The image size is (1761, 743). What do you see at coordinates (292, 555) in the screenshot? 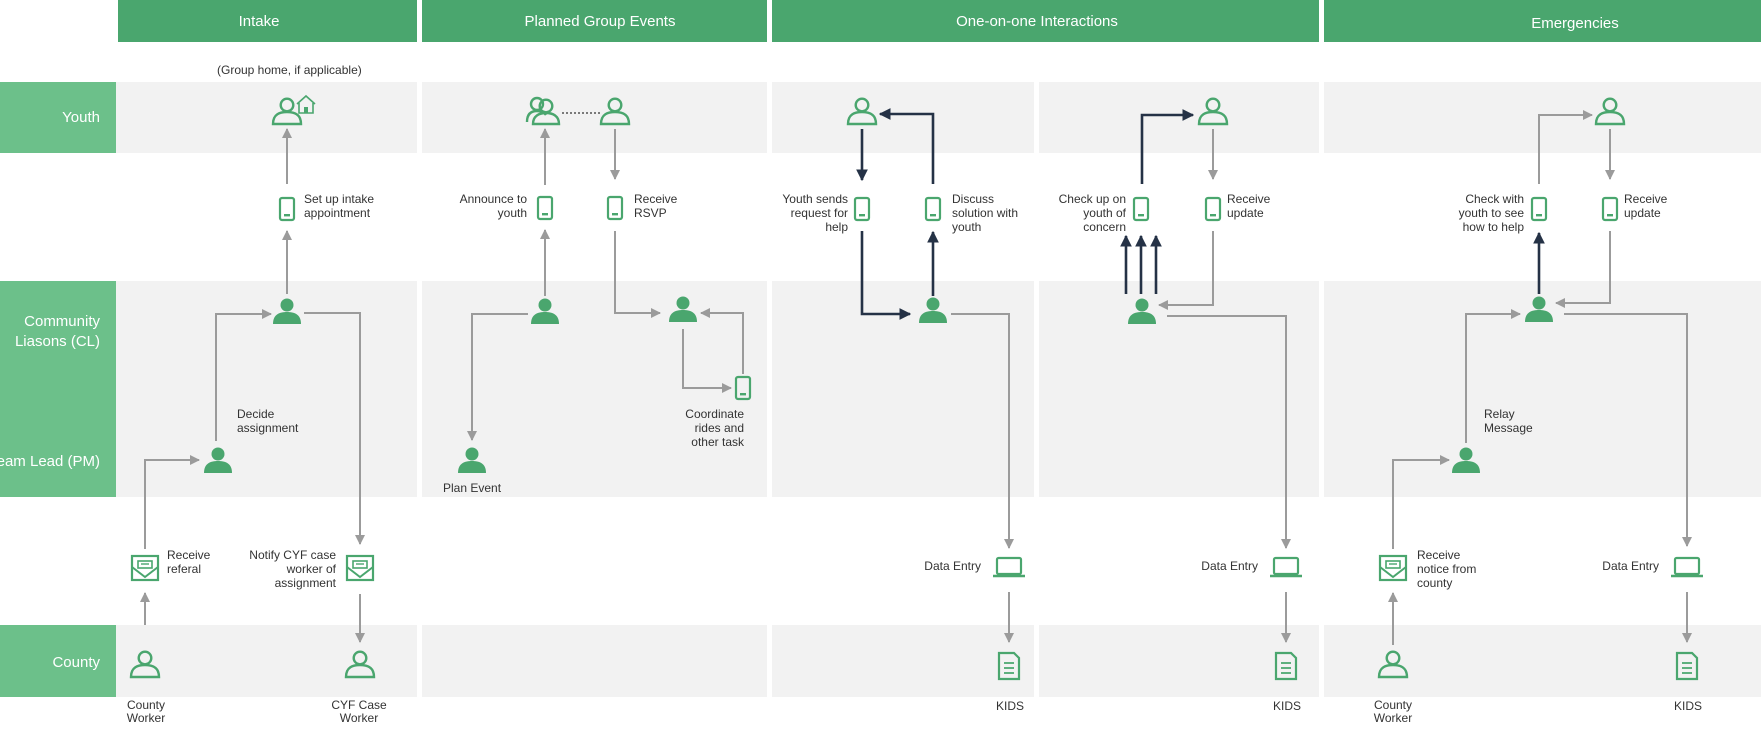
I see `notify-label-1: Notify CYF case` at bounding box center [292, 555].